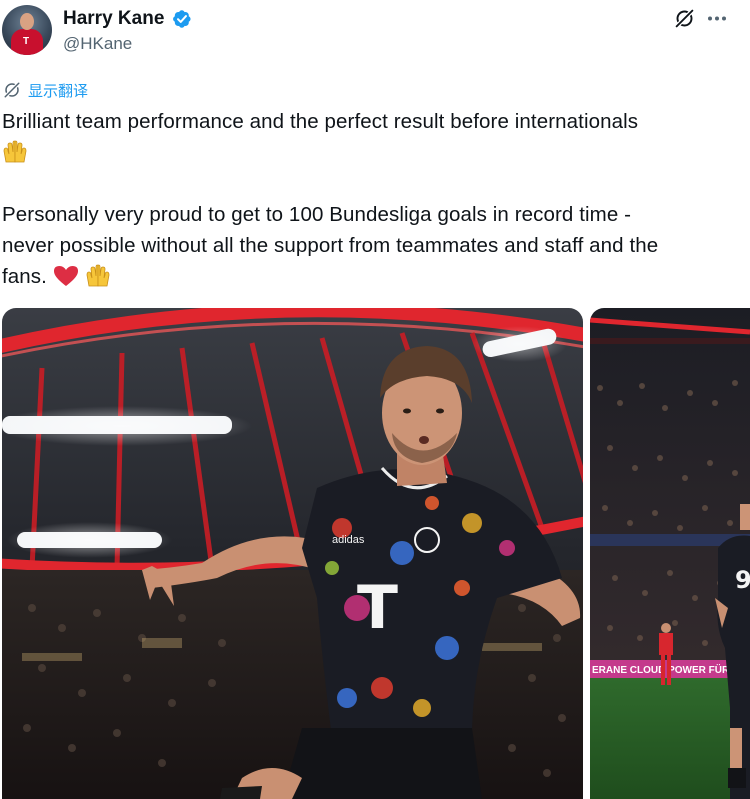 This screenshot has height=799, width=750. Describe the element at coordinates (27, 21) in the screenshot. I see `avatar-head` at that location.